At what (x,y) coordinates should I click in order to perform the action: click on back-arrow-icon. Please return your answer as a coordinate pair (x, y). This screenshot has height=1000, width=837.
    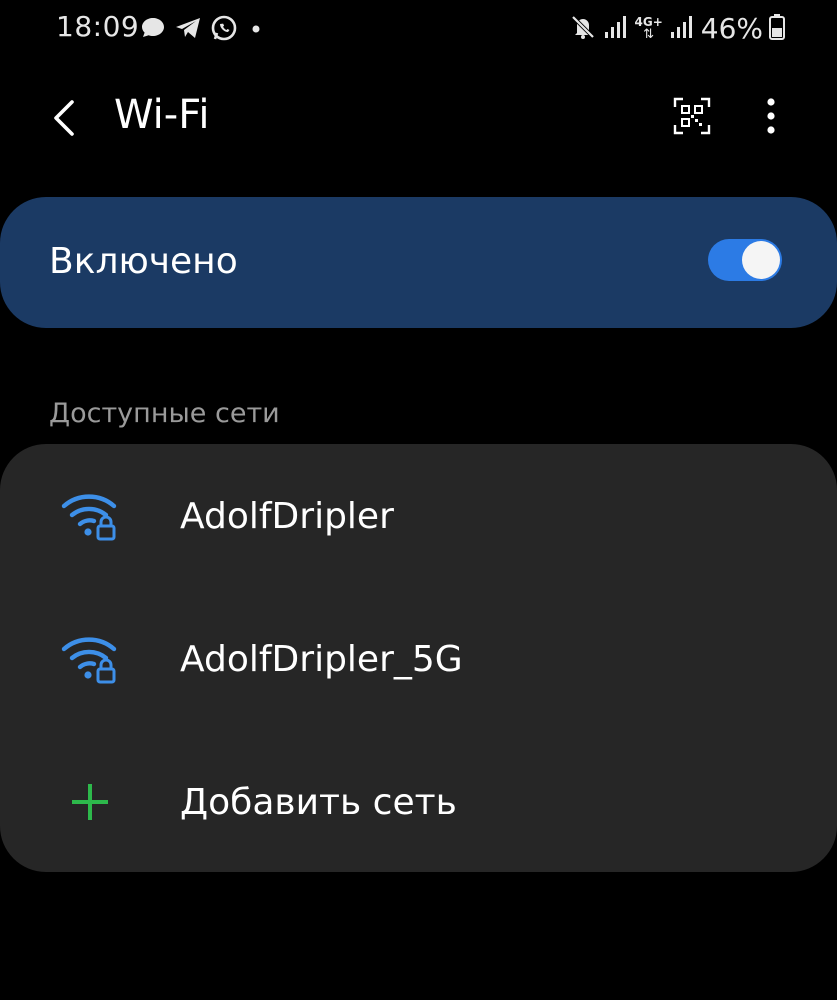
    Looking at the image, I should click on (66, 118).